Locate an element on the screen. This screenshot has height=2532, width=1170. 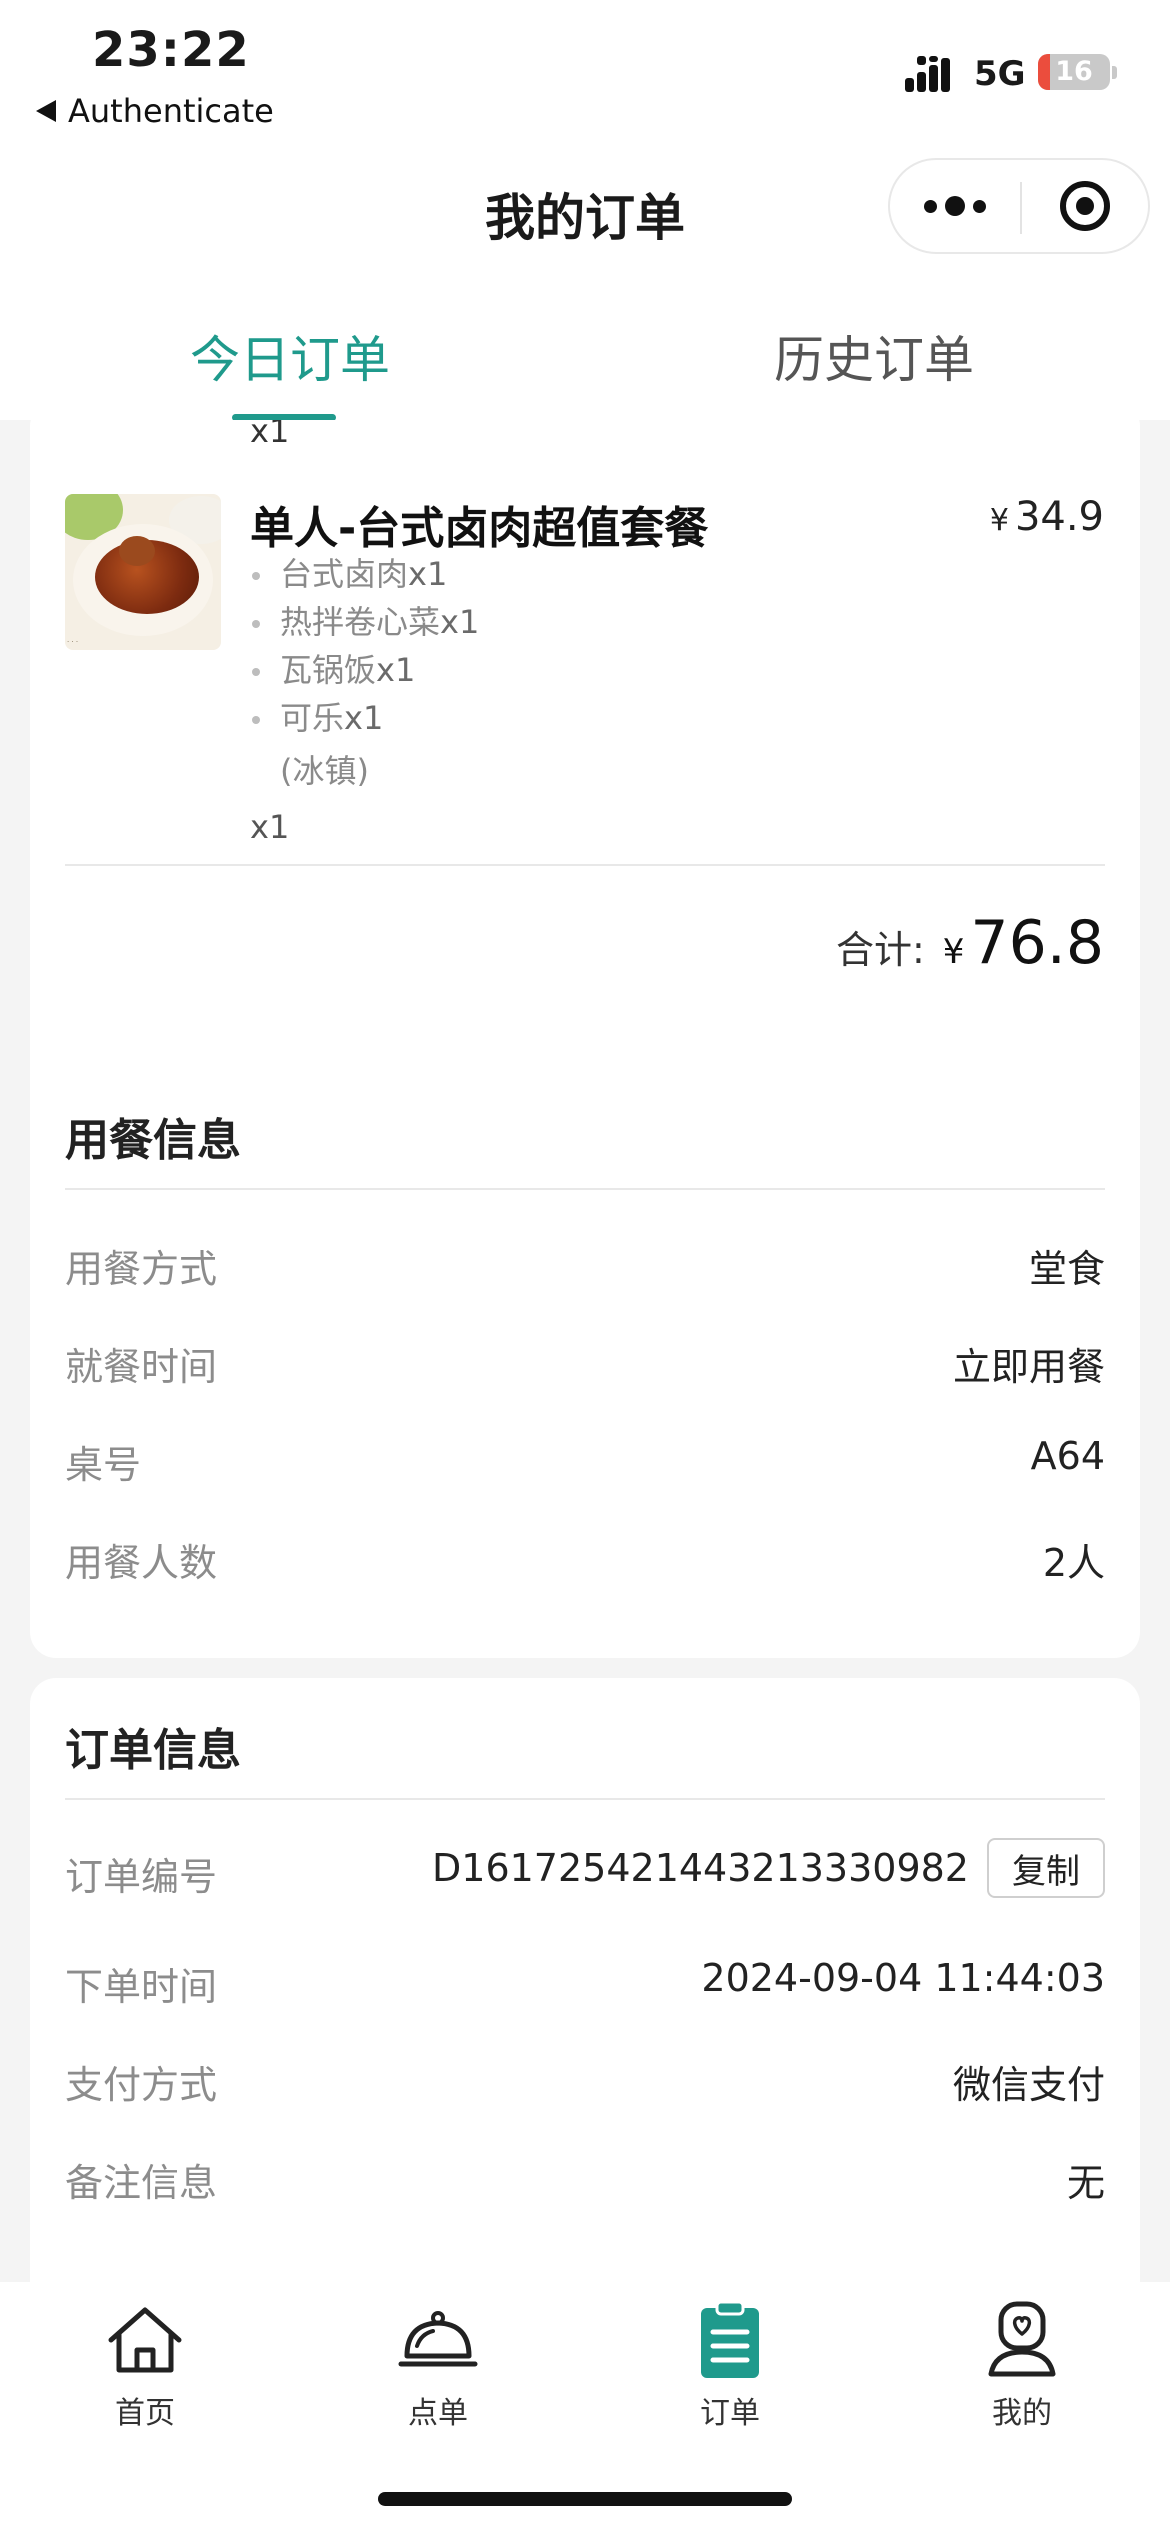
sub-item-note: (冰镇) is located at coordinates (324, 771).